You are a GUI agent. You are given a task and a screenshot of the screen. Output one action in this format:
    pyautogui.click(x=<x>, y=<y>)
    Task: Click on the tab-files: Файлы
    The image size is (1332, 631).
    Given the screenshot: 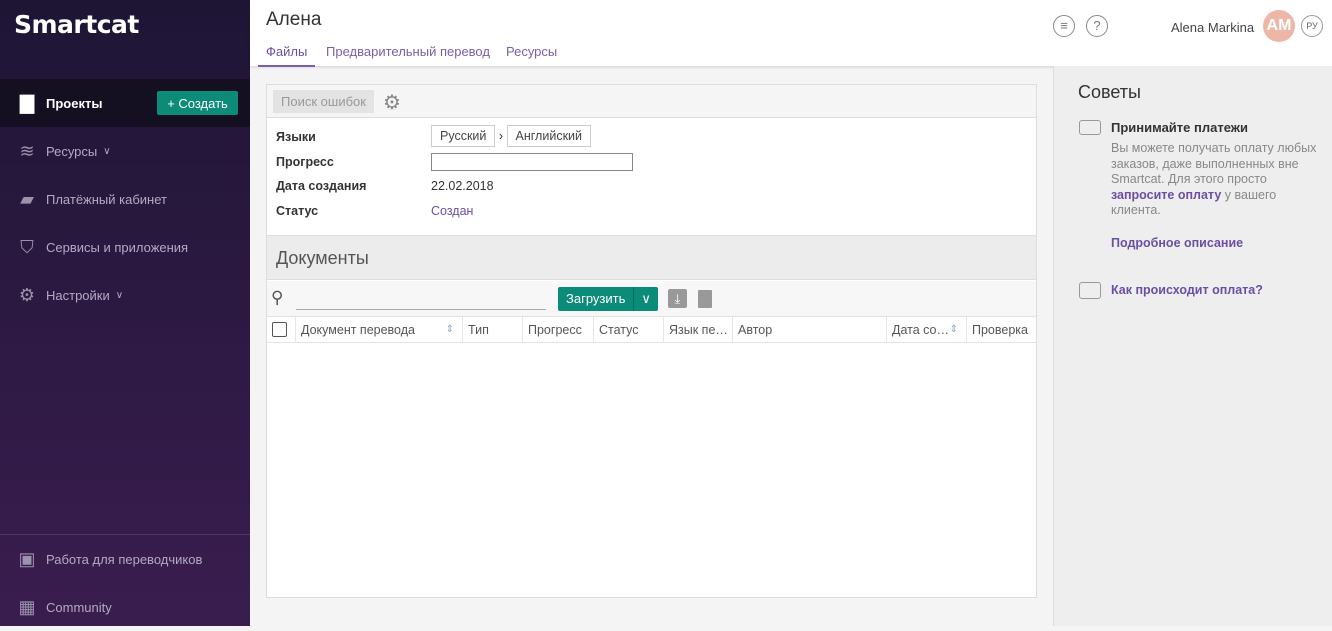 What is the action you would take?
    pyautogui.click(x=287, y=55)
    